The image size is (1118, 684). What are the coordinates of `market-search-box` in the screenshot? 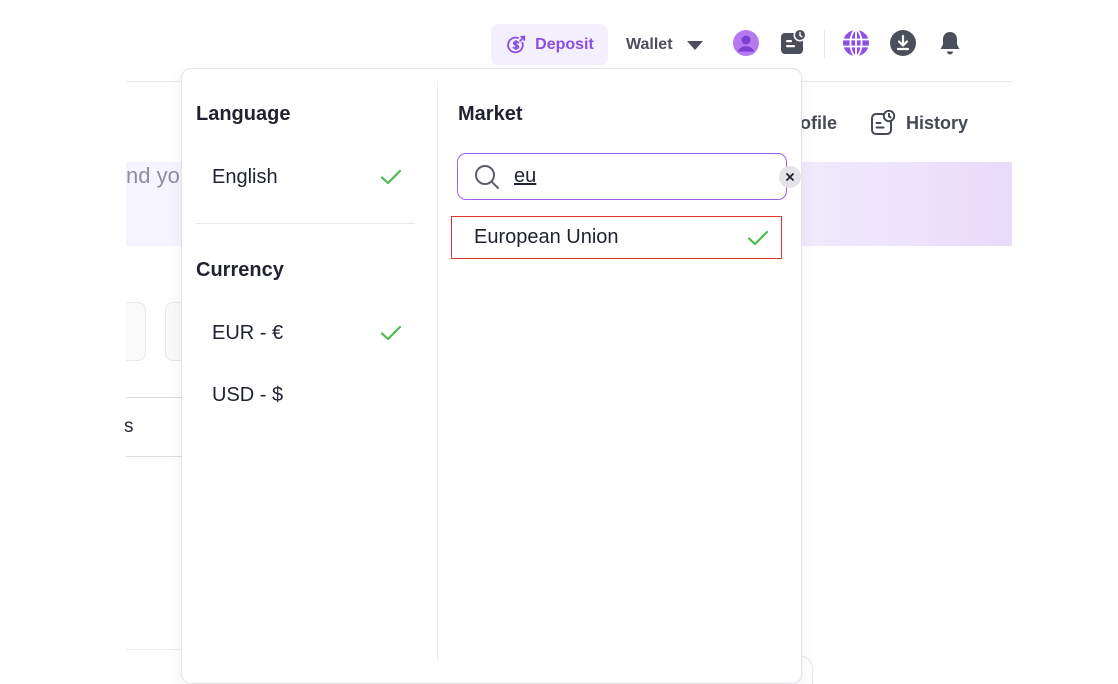 It's located at (629, 176).